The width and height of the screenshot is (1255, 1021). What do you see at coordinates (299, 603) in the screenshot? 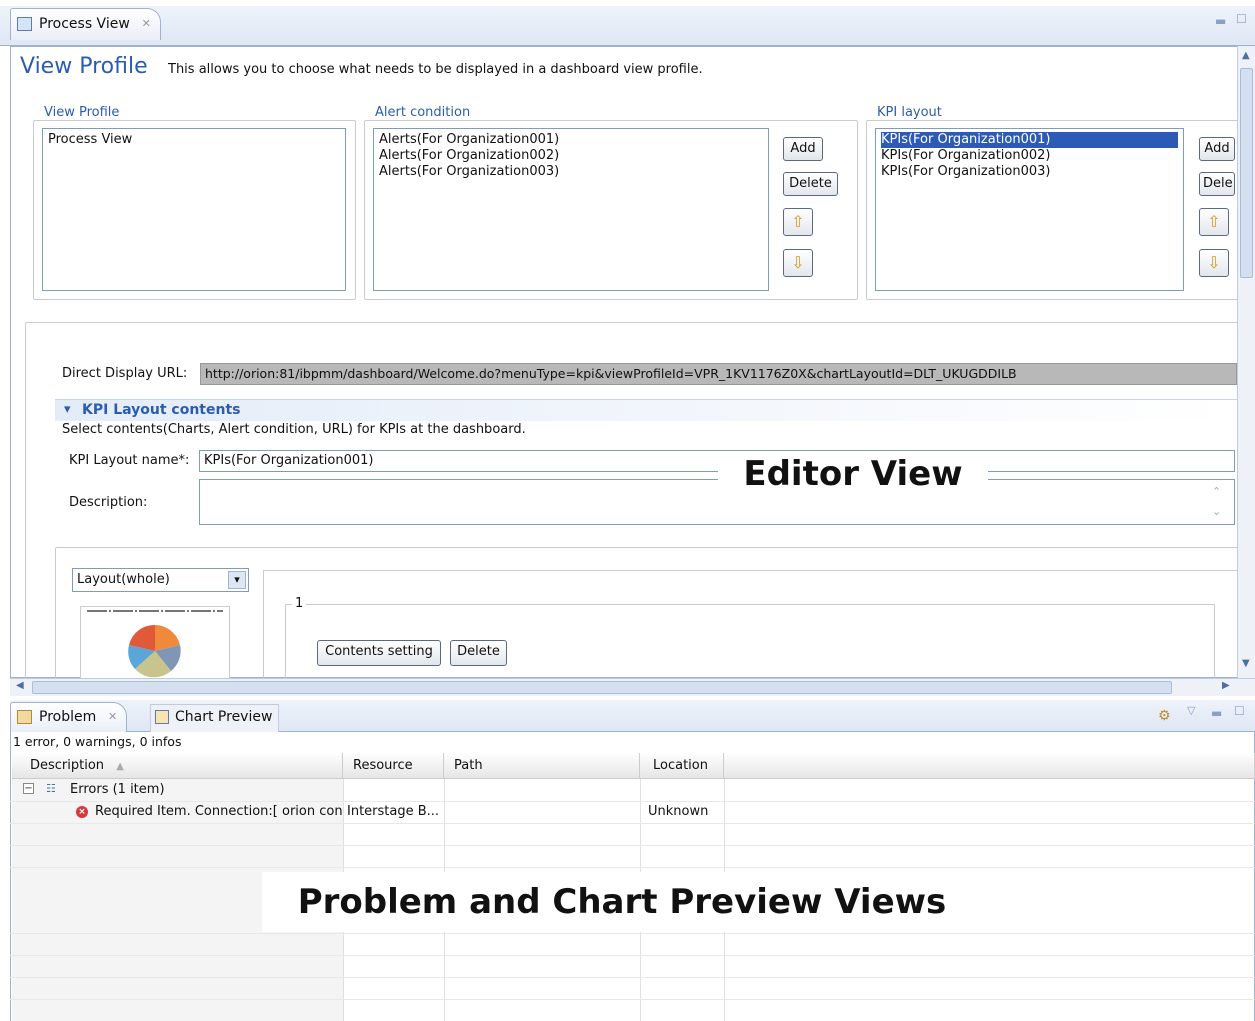
I see `layout-cell-number: 1` at bounding box center [299, 603].